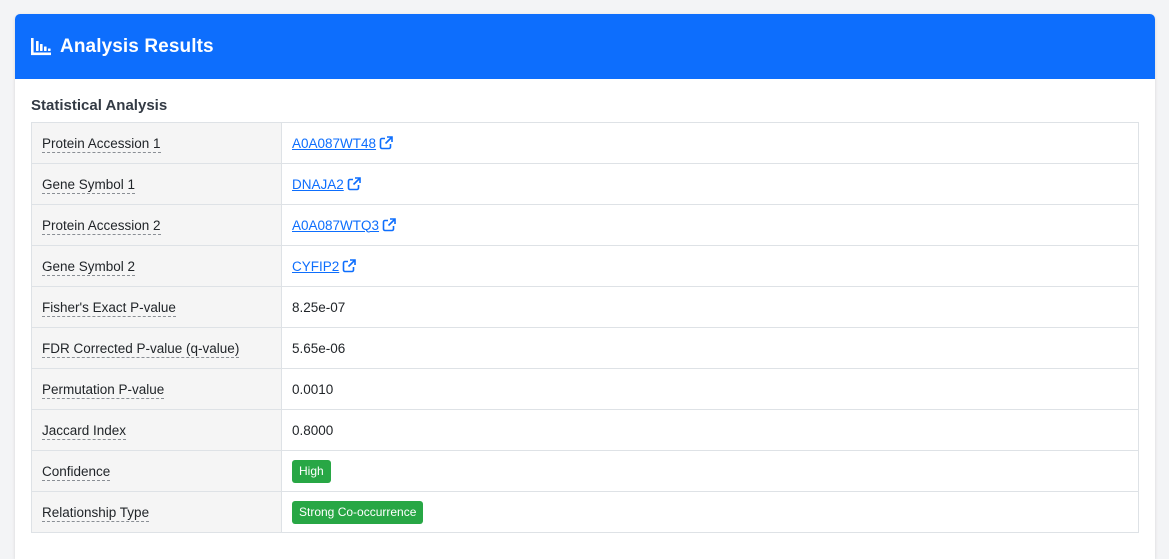 The image size is (1169, 559). What do you see at coordinates (336, 225) in the screenshot?
I see `link-text: A0A087WTQ3` at bounding box center [336, 225].